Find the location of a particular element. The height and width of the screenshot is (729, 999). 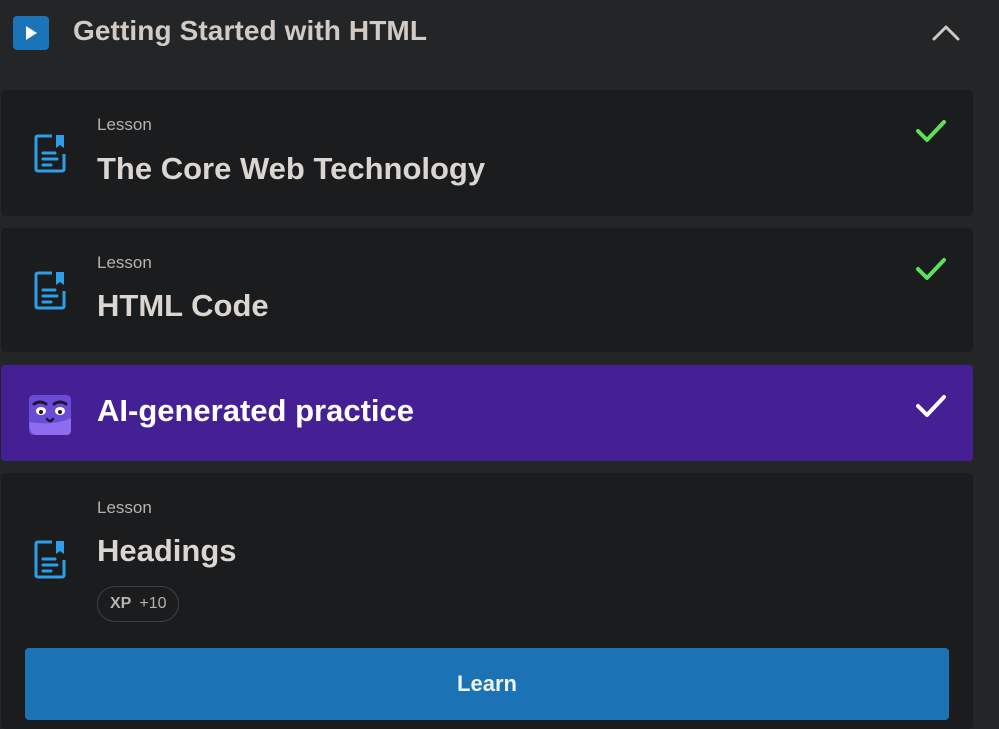

lesson-title: The Core Web Technology is located at coordinates (291, 168).